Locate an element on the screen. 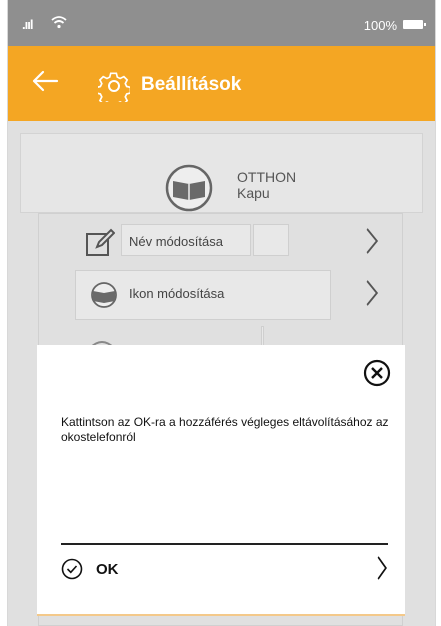 Image resolution: width=441 pixels, height=626 pixels. app-header: Beállítások is located at coordinates (221, 83).